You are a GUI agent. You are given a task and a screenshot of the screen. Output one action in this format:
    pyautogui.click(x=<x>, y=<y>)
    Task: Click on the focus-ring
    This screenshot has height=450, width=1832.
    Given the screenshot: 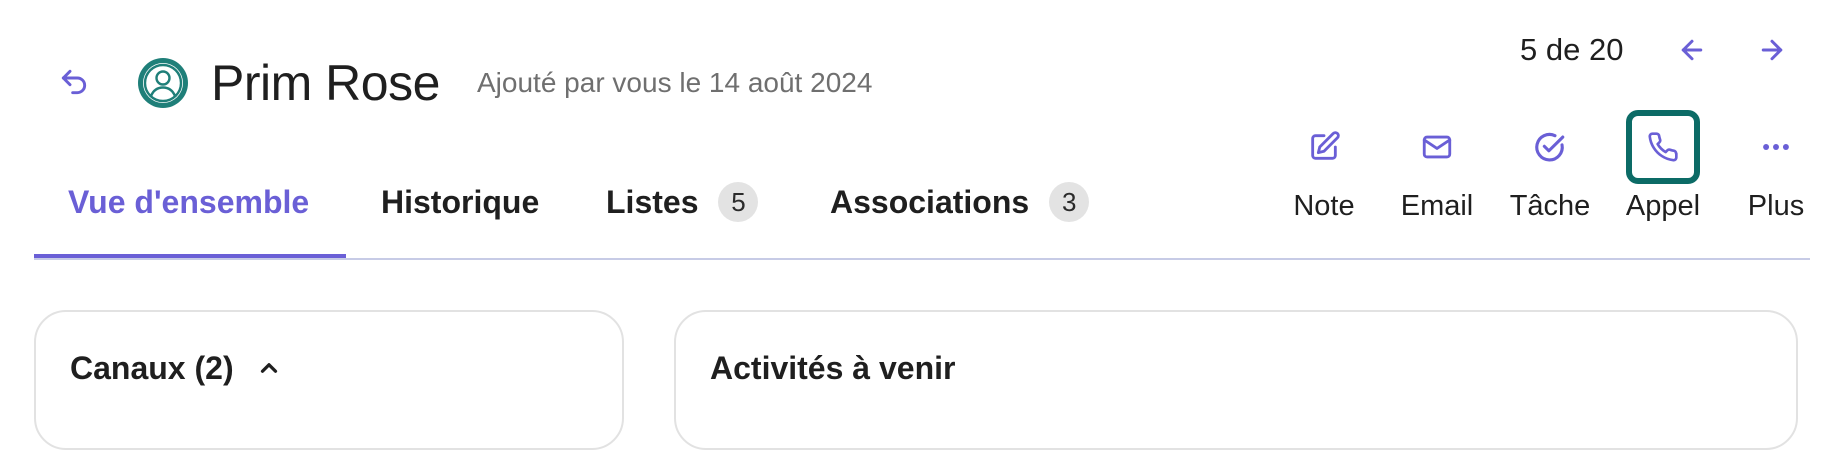 What is the action you would take?
    pyautogui.click(x=1663, y=147)
    